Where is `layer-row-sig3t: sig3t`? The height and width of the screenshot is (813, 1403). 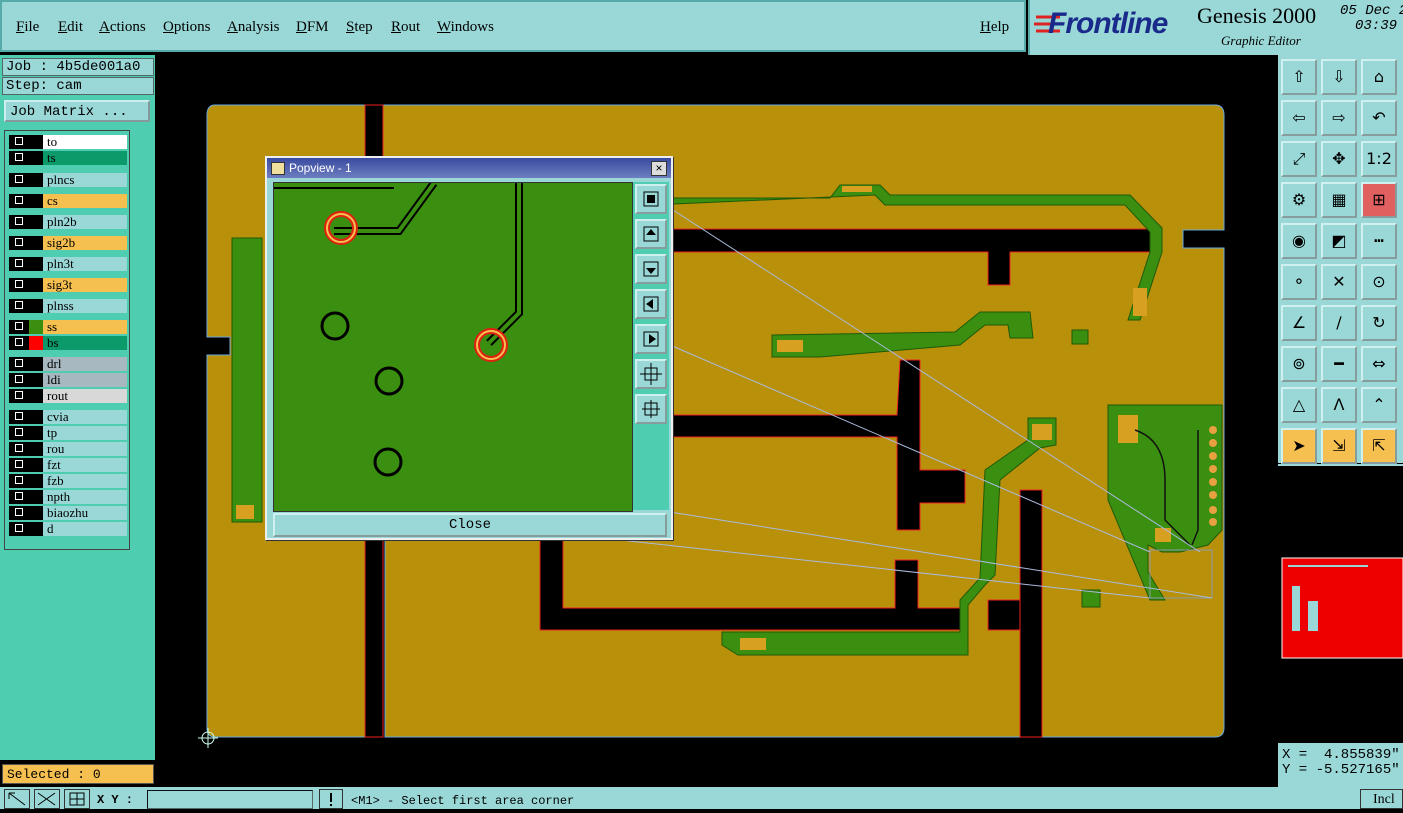
layer-row-sig3t: sig3t is located at coordinates (68, 285).